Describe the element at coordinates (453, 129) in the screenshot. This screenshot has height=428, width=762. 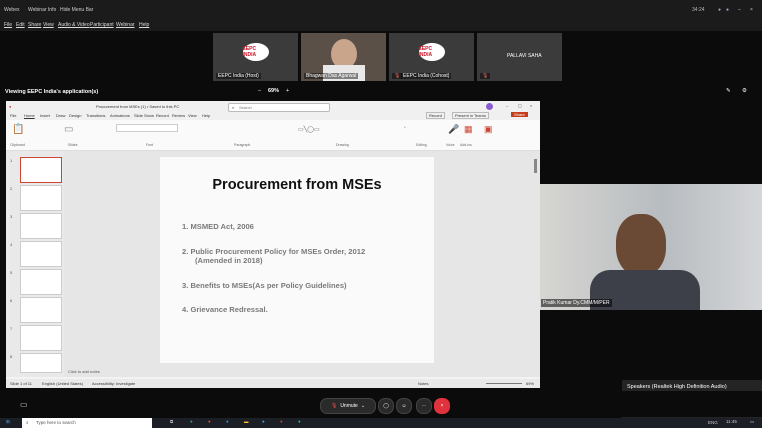
I see `dictate-icon: 🎤` at that location.